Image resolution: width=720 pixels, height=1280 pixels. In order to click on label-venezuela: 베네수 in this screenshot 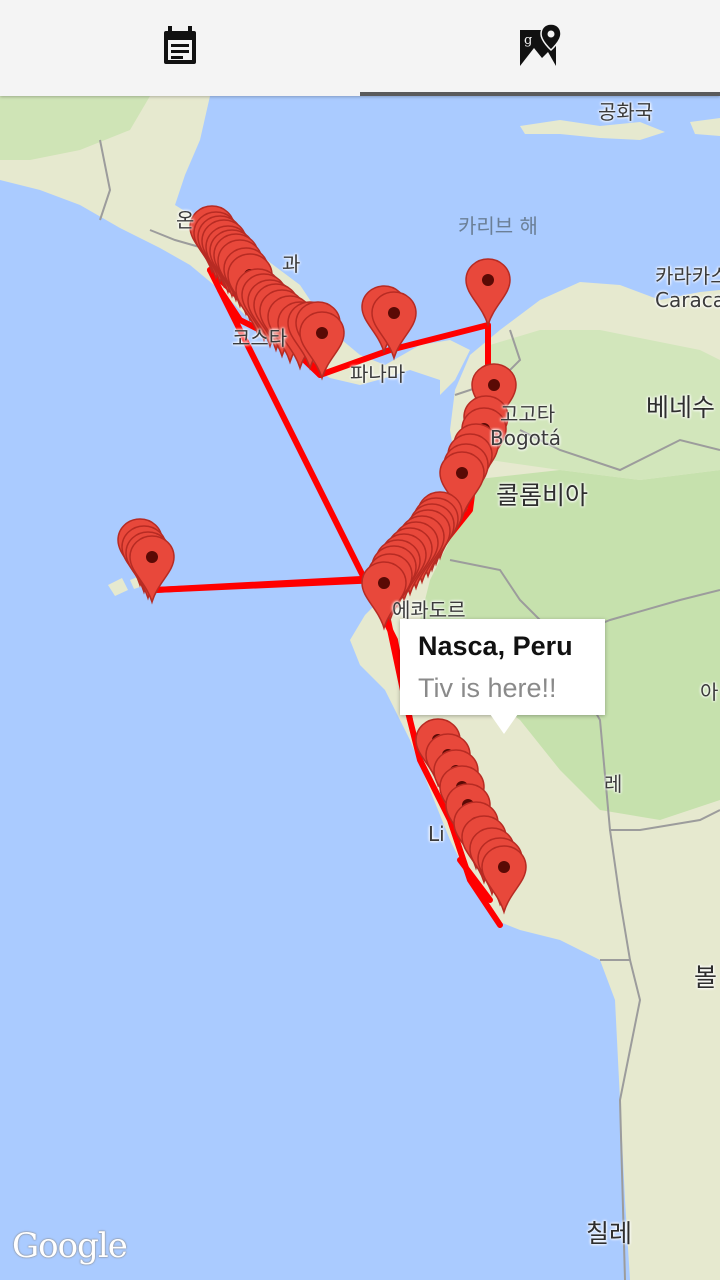, I will do `click(681, 407)`.